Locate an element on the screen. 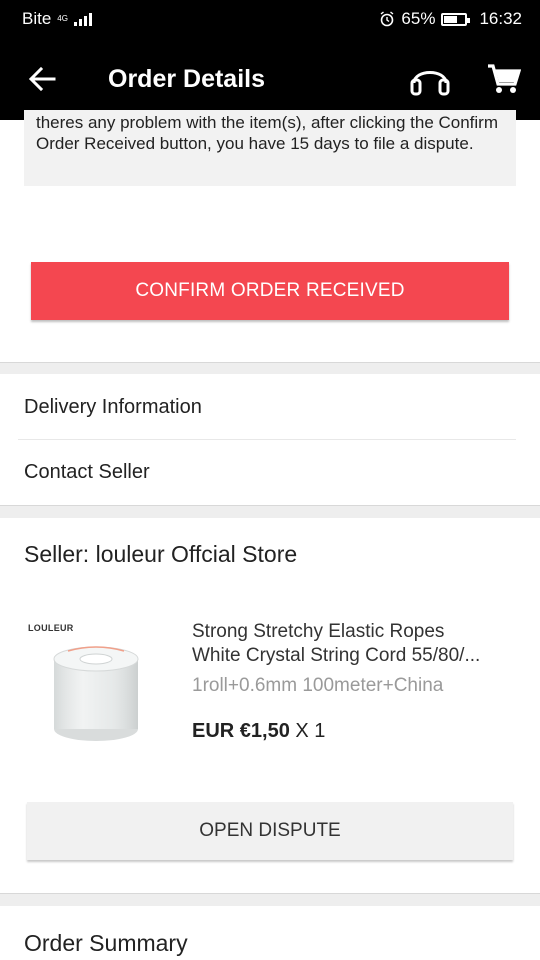  status-right: 65% 16:32 is located at coordinates (450, 19).